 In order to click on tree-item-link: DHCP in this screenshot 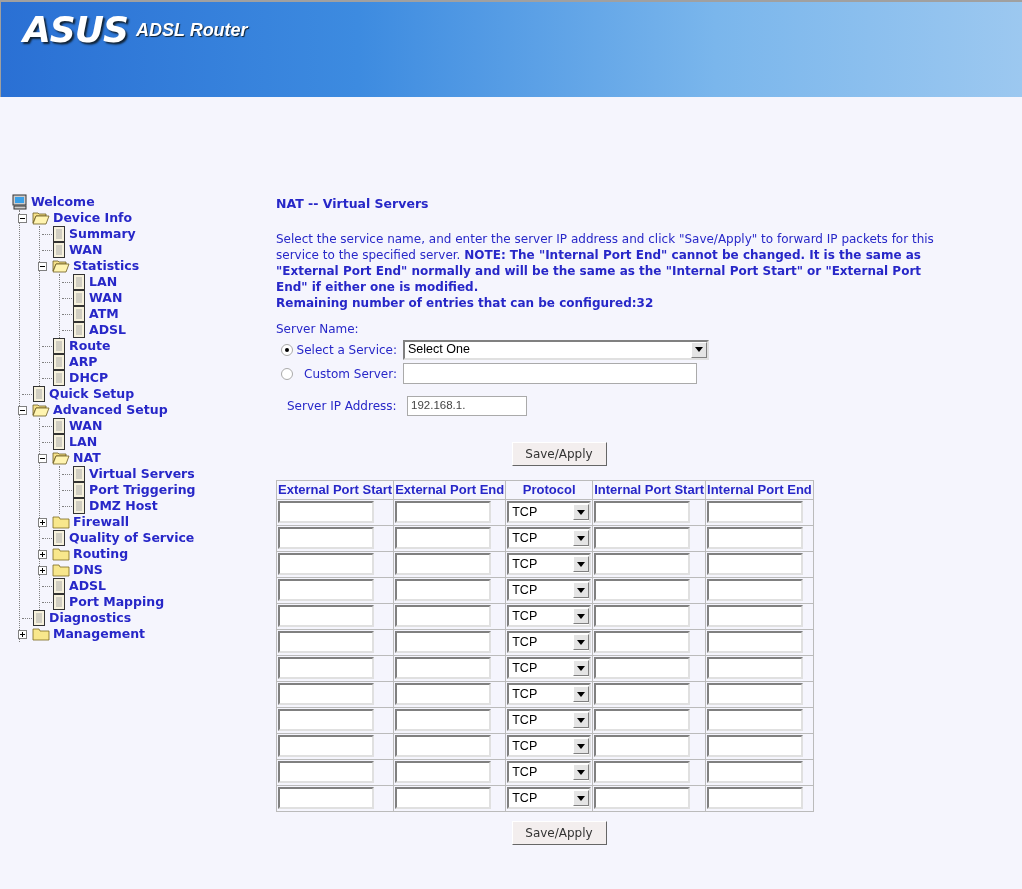, I will do `click(89, 378)`.